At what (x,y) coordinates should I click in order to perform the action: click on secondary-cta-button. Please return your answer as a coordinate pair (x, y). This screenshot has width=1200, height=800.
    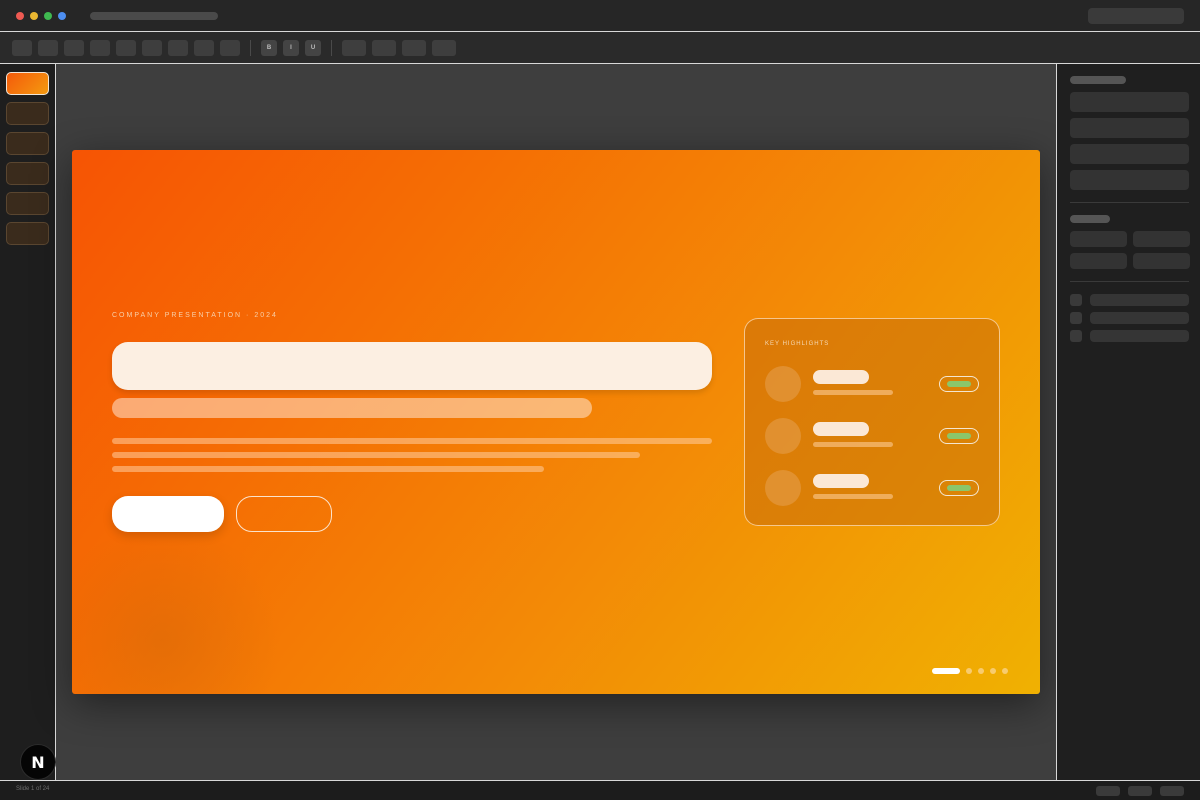
    Looking at the image, I should click on (284, 514).